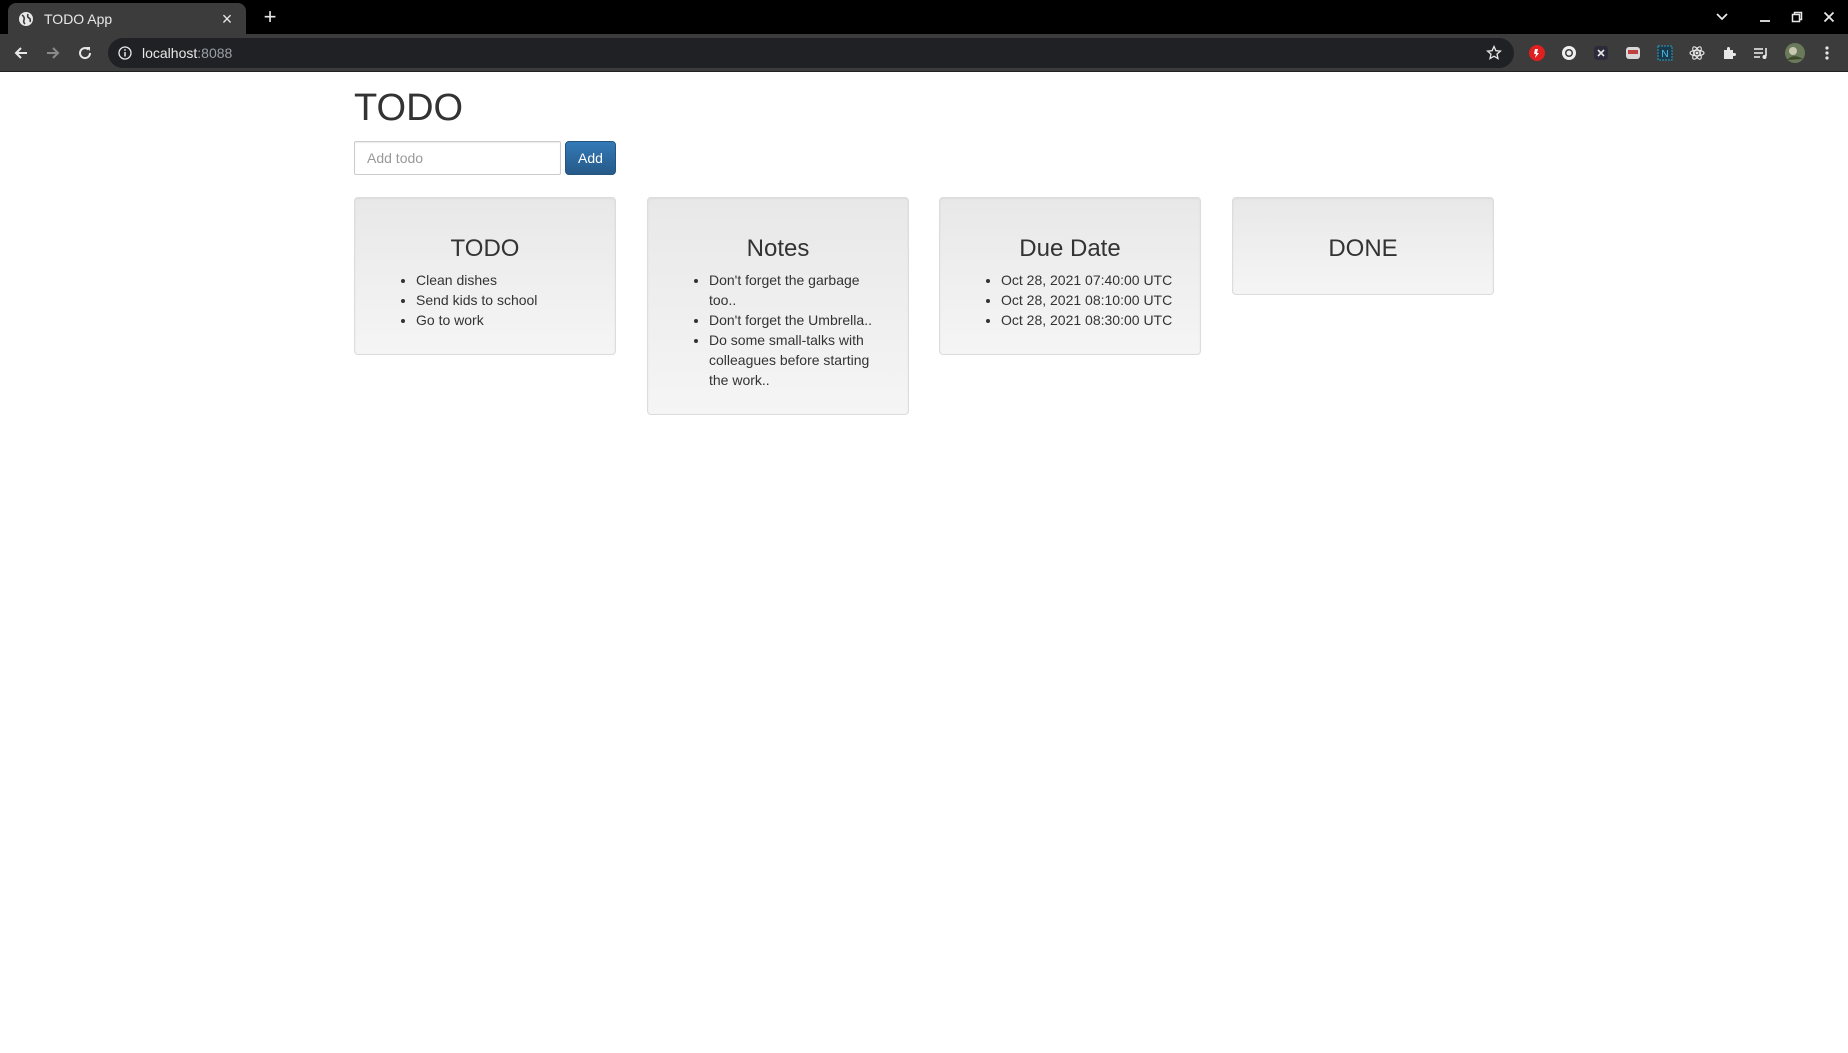 This screenshot has width=1848, height=1053. Describe the element at coordinates (778, 248) in the screenshot. I see `column-title: Notes` at that location.